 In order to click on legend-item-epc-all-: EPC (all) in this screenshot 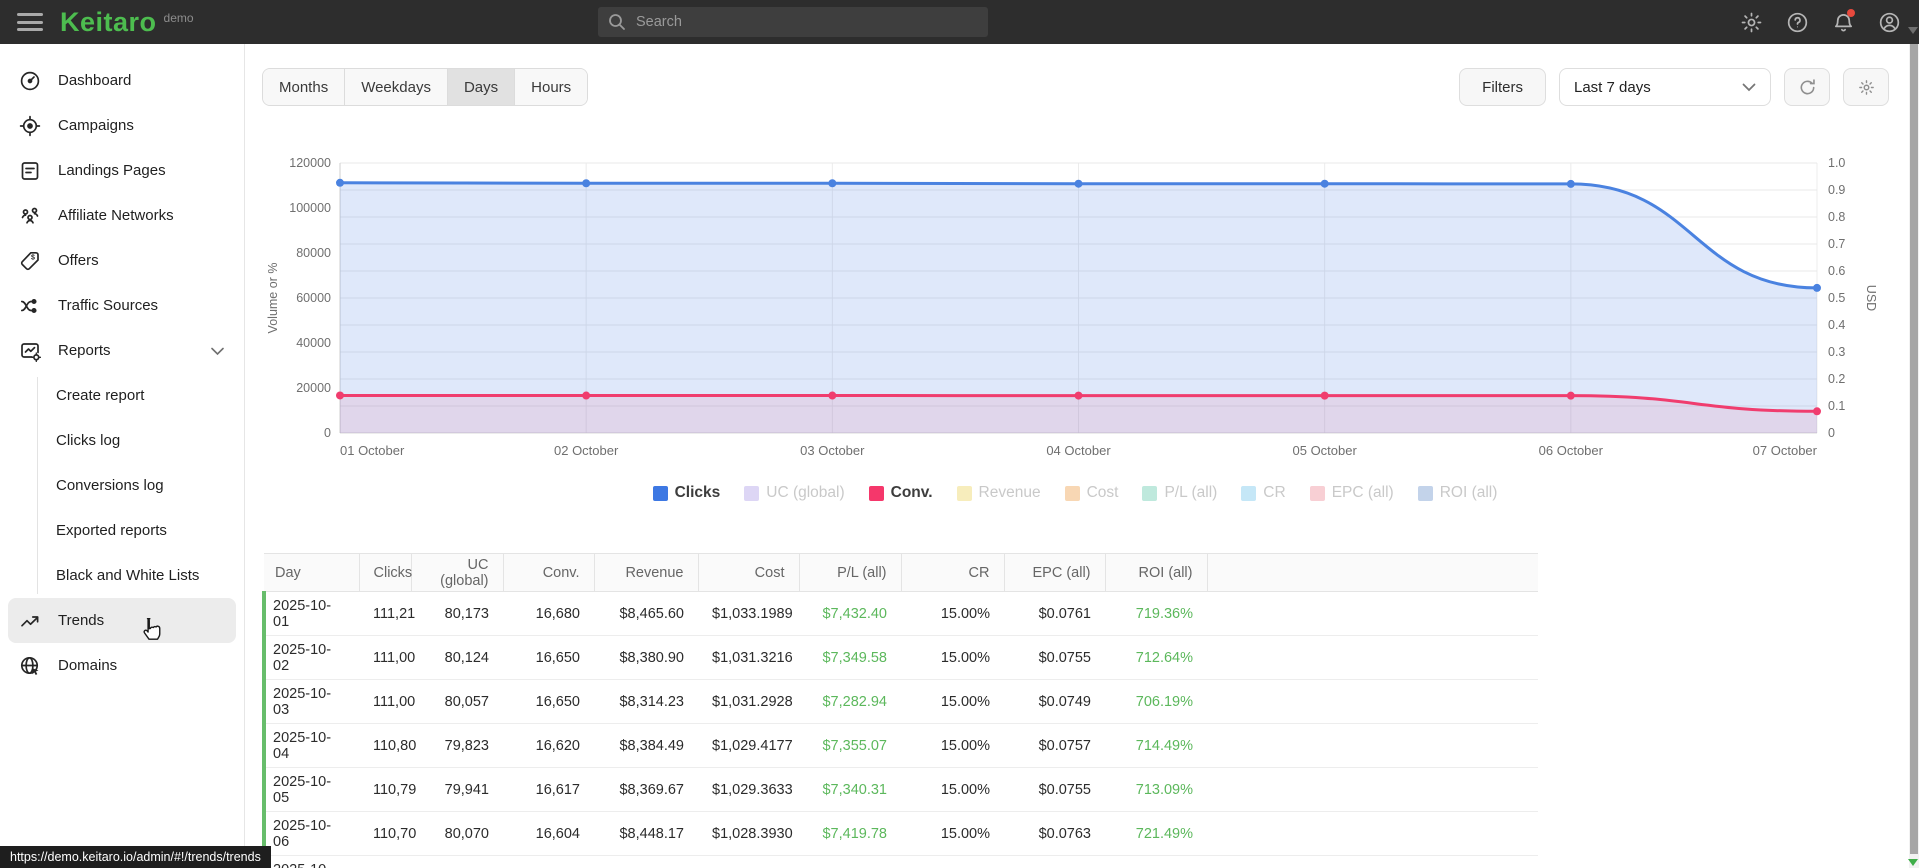, I will do `click(1351, 493)`.